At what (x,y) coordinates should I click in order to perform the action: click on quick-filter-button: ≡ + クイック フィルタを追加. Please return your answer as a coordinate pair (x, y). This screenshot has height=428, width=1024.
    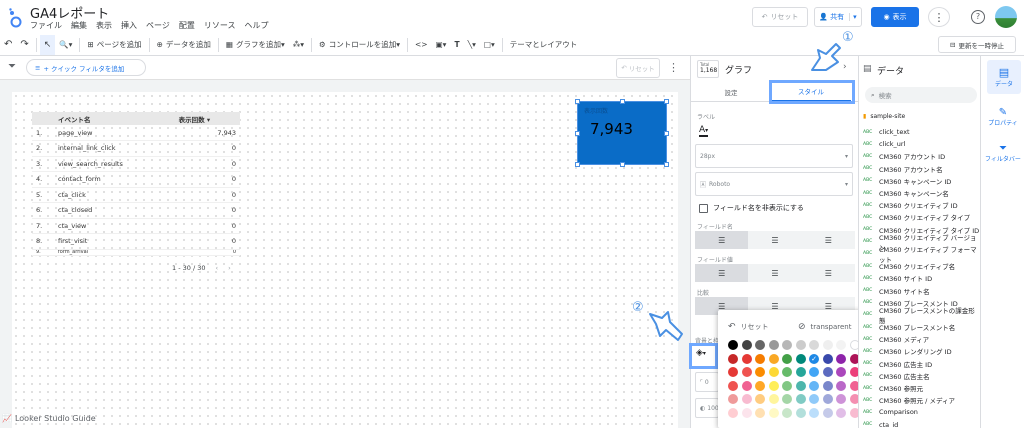
    Looking at the image, I should click on (86, 67).